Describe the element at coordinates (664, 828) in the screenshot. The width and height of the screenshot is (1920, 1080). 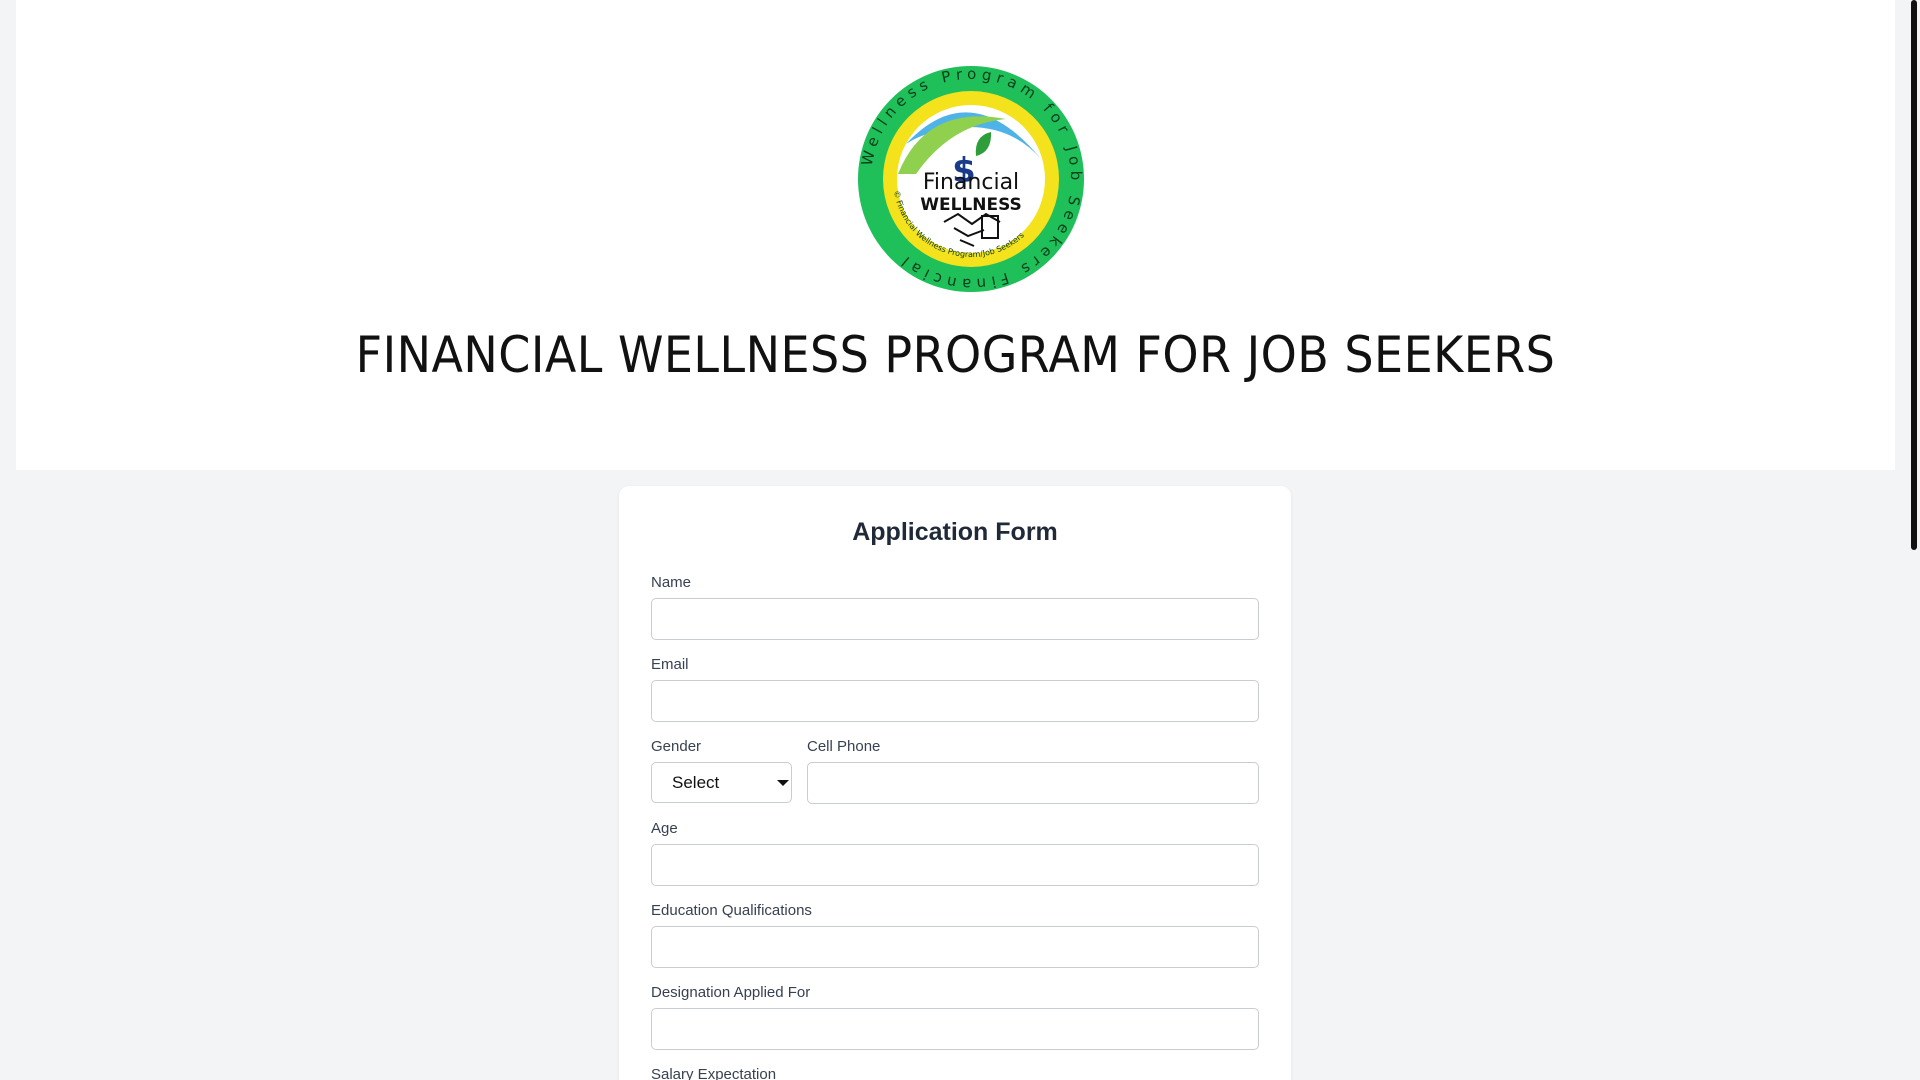
I see `age-label: Age` at that location.